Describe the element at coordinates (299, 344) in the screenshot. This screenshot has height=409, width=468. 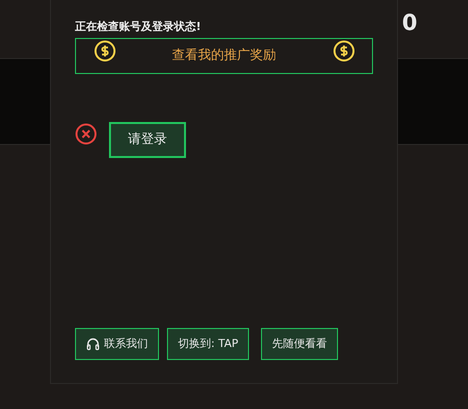
I see `action-button: 先随便看看` at that location.